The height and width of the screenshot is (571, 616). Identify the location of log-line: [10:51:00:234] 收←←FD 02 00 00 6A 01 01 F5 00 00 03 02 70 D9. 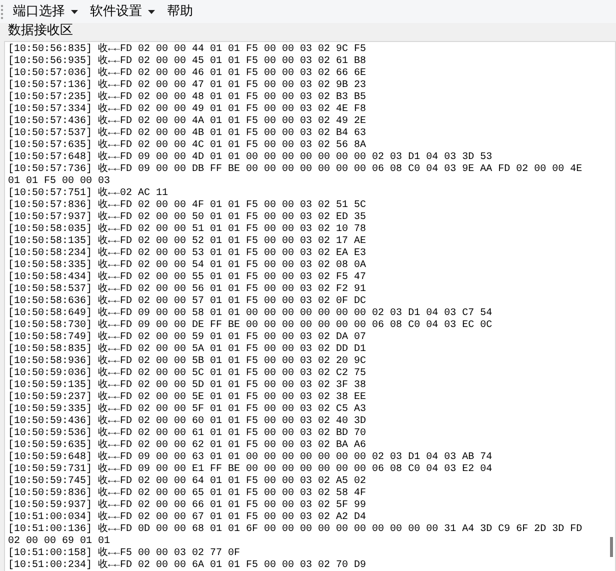
(188, 565).